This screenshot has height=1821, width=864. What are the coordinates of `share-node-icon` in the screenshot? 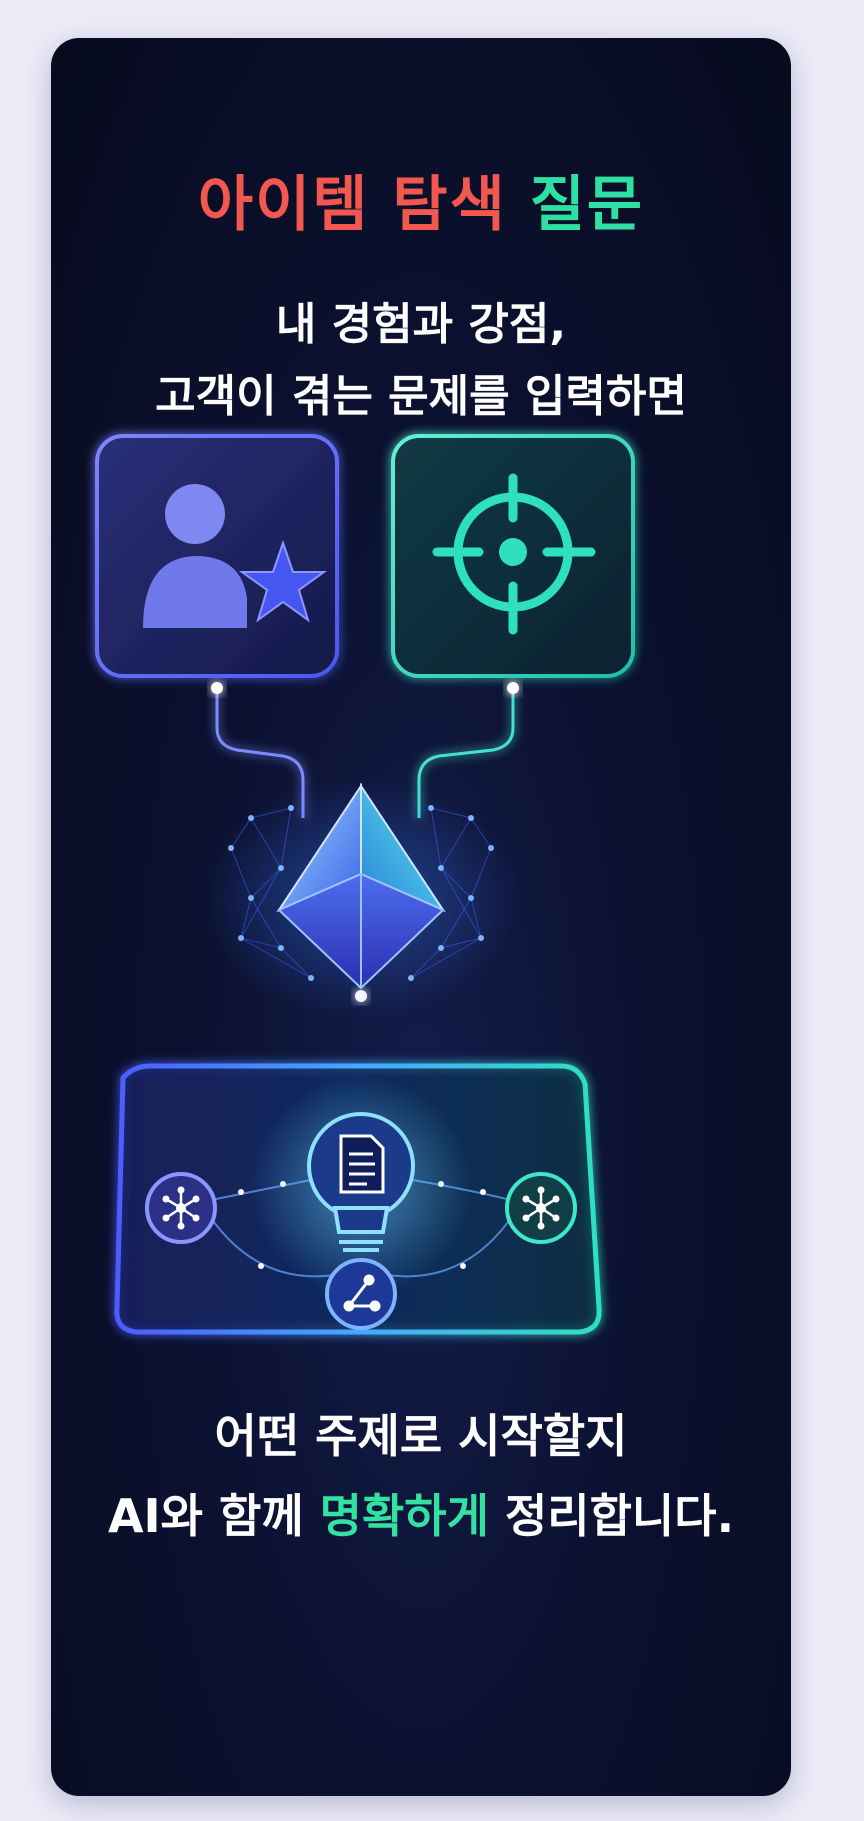 It's located at (361, 1294).